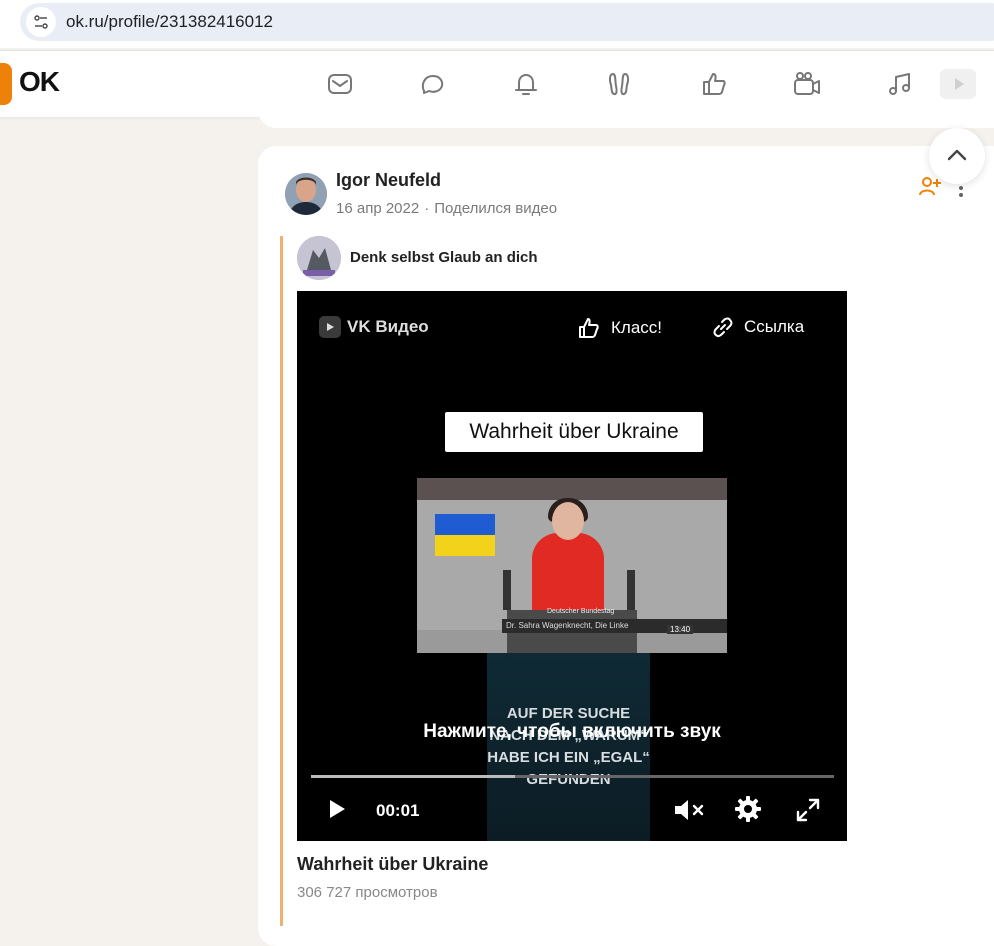  I want to click on likes-icon, so click(714, 84).